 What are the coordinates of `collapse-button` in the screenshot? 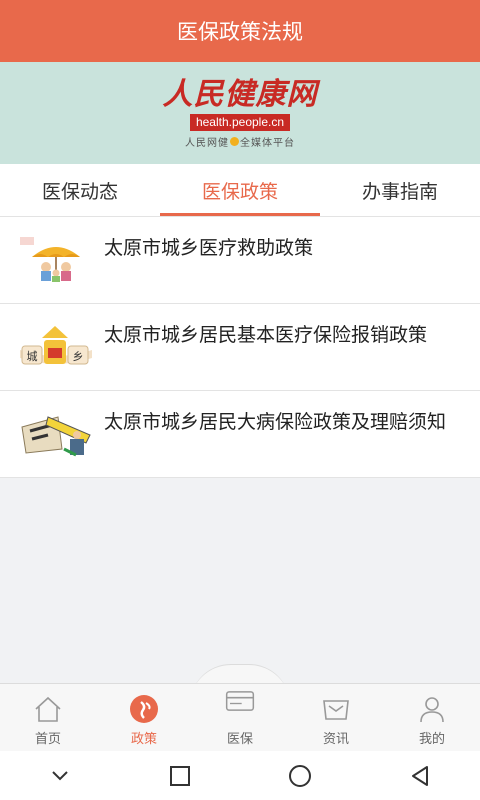 It's located at (60, 776).